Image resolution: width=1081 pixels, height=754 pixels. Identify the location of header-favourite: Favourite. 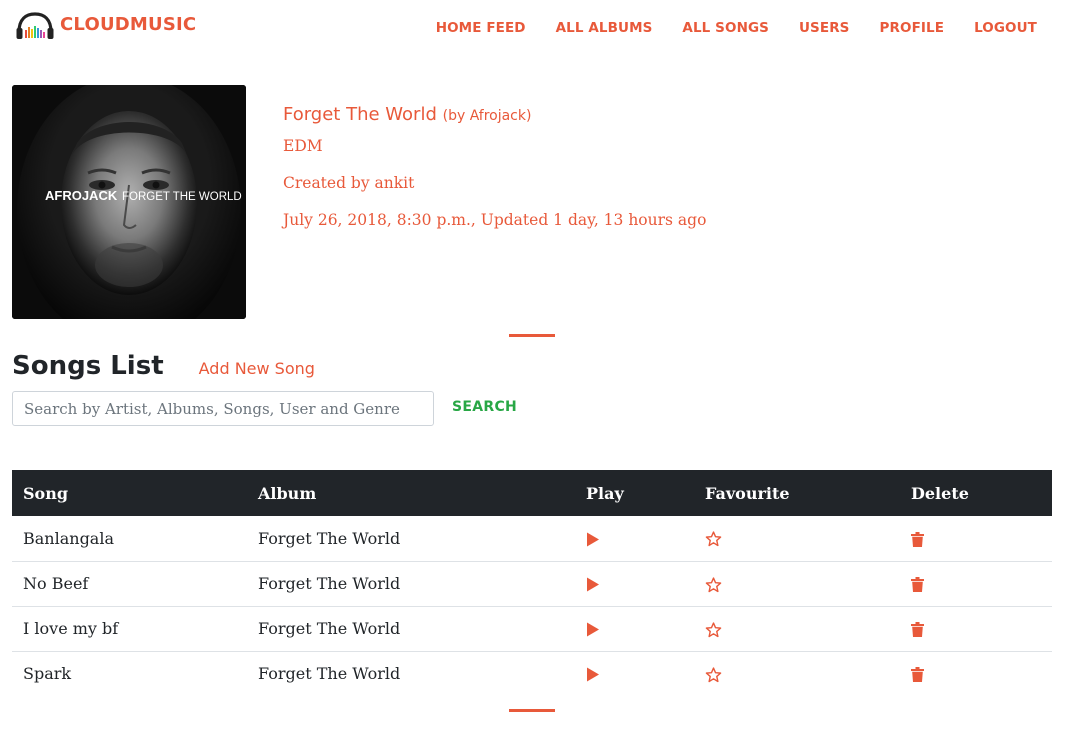
(747, 493).